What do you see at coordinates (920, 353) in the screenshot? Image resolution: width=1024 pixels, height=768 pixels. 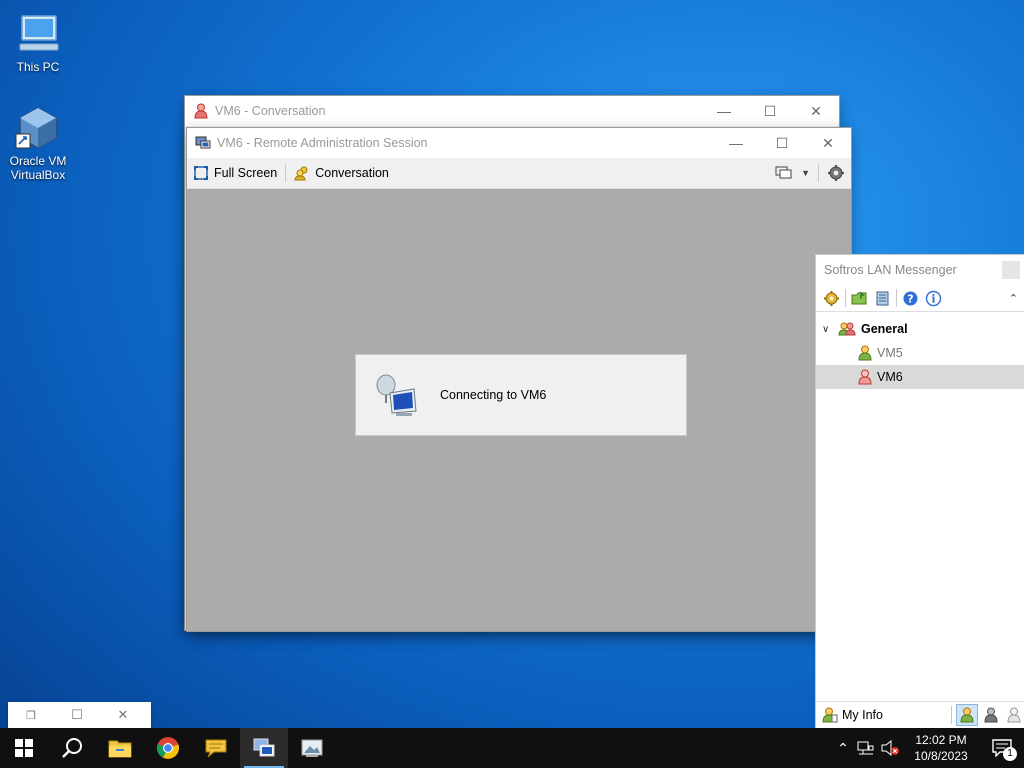 I see `contact-item-vm5: VM5` at bounding box center [920, 353].